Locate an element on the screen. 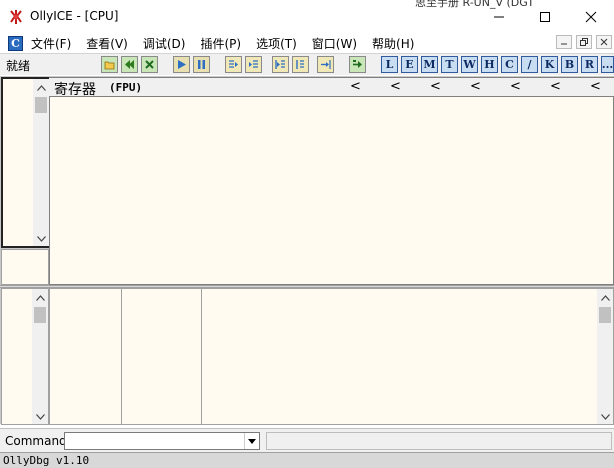 The height and width of the screenshot is (468, 614). stack-scrollbar is located at coordinates (605, 356).